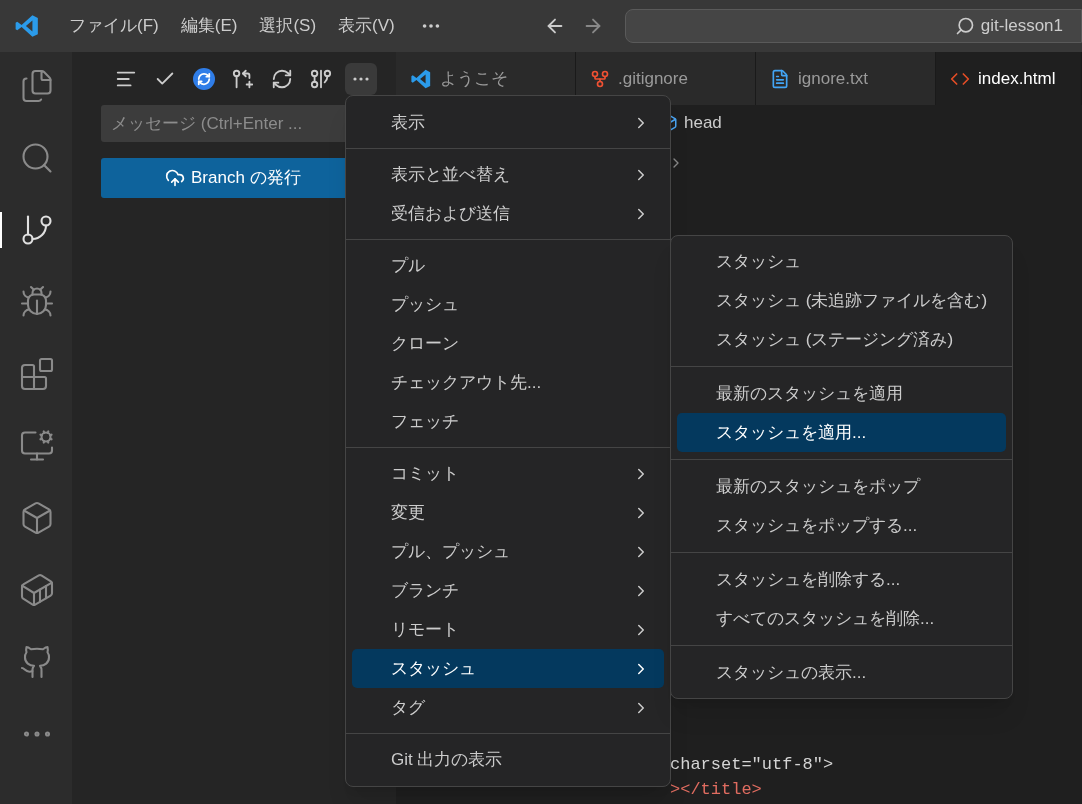 This screenshot has height=804, width=1082. I want to click on menu-entry: 変更, so click(508, 512).